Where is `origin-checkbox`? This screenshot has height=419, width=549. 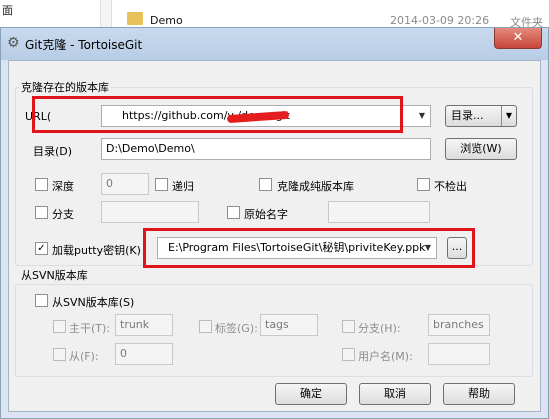 origin-checkbox is located at coordinates (233, 212).